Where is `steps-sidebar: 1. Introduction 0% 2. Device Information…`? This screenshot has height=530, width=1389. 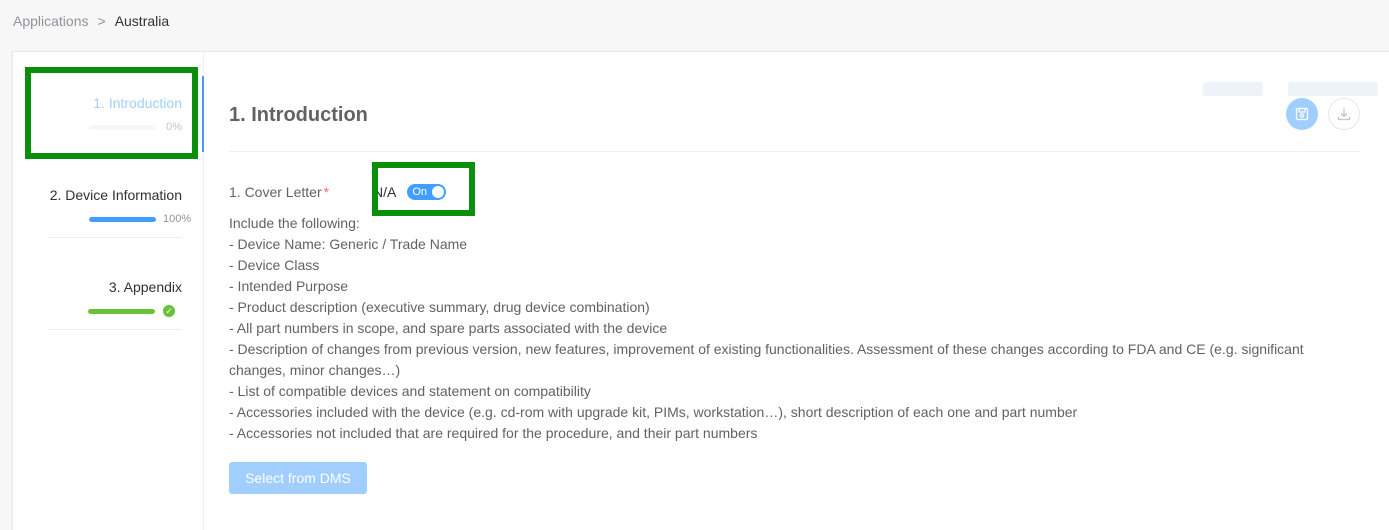
steps-sidebar: 1. Introduction 0% 2. Device Information… is located at coordinates (108, 291).